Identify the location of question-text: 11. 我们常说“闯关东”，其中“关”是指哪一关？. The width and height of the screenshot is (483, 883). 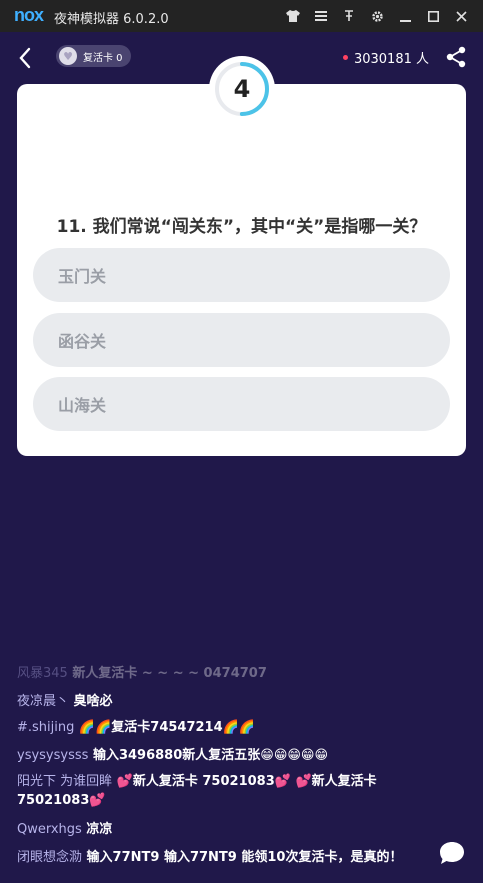
(241, 227).